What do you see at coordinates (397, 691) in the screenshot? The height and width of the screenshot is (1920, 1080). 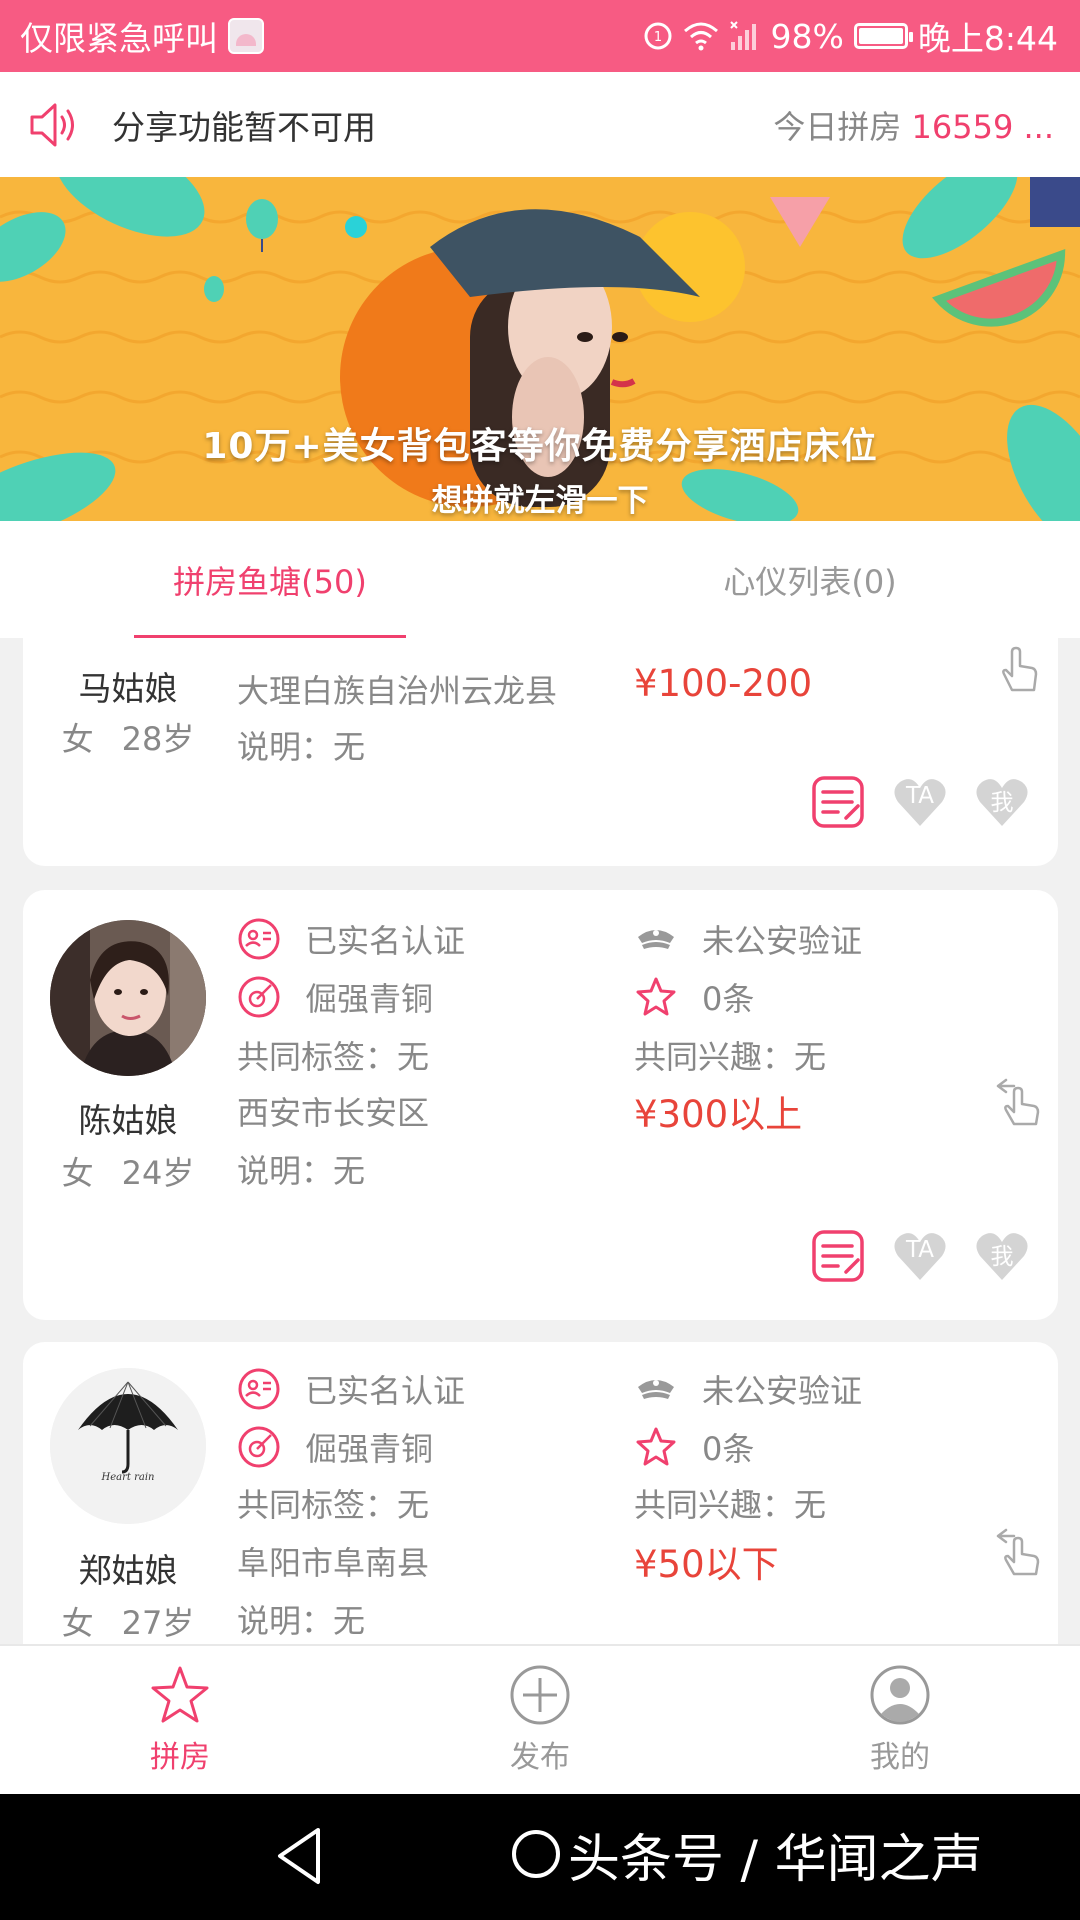 I see `location-value: 大理白族自治州云龙县` at bounding box center [397, 691].